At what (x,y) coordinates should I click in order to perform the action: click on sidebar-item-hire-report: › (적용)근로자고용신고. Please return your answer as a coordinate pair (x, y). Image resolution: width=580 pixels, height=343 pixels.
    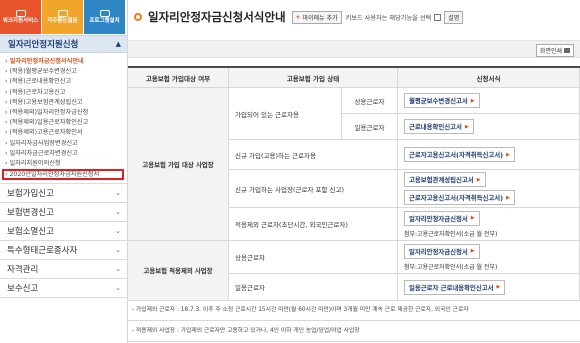
    Looking at the image, I should click on (64, 93).